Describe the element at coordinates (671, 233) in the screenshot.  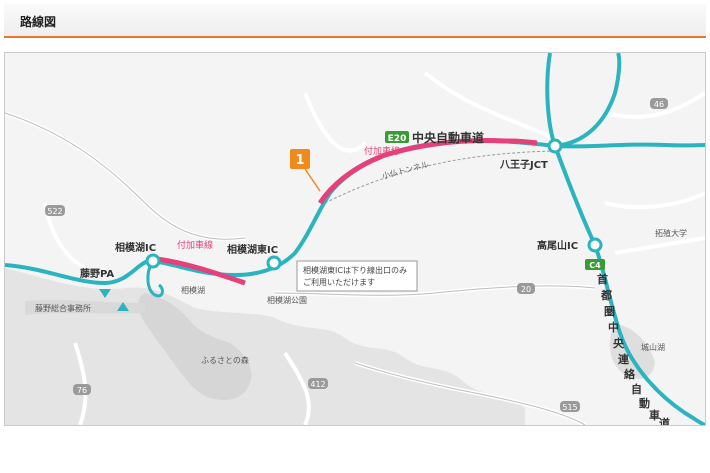
I see `takushoku-univ-label: 拓殖大学` at that location.